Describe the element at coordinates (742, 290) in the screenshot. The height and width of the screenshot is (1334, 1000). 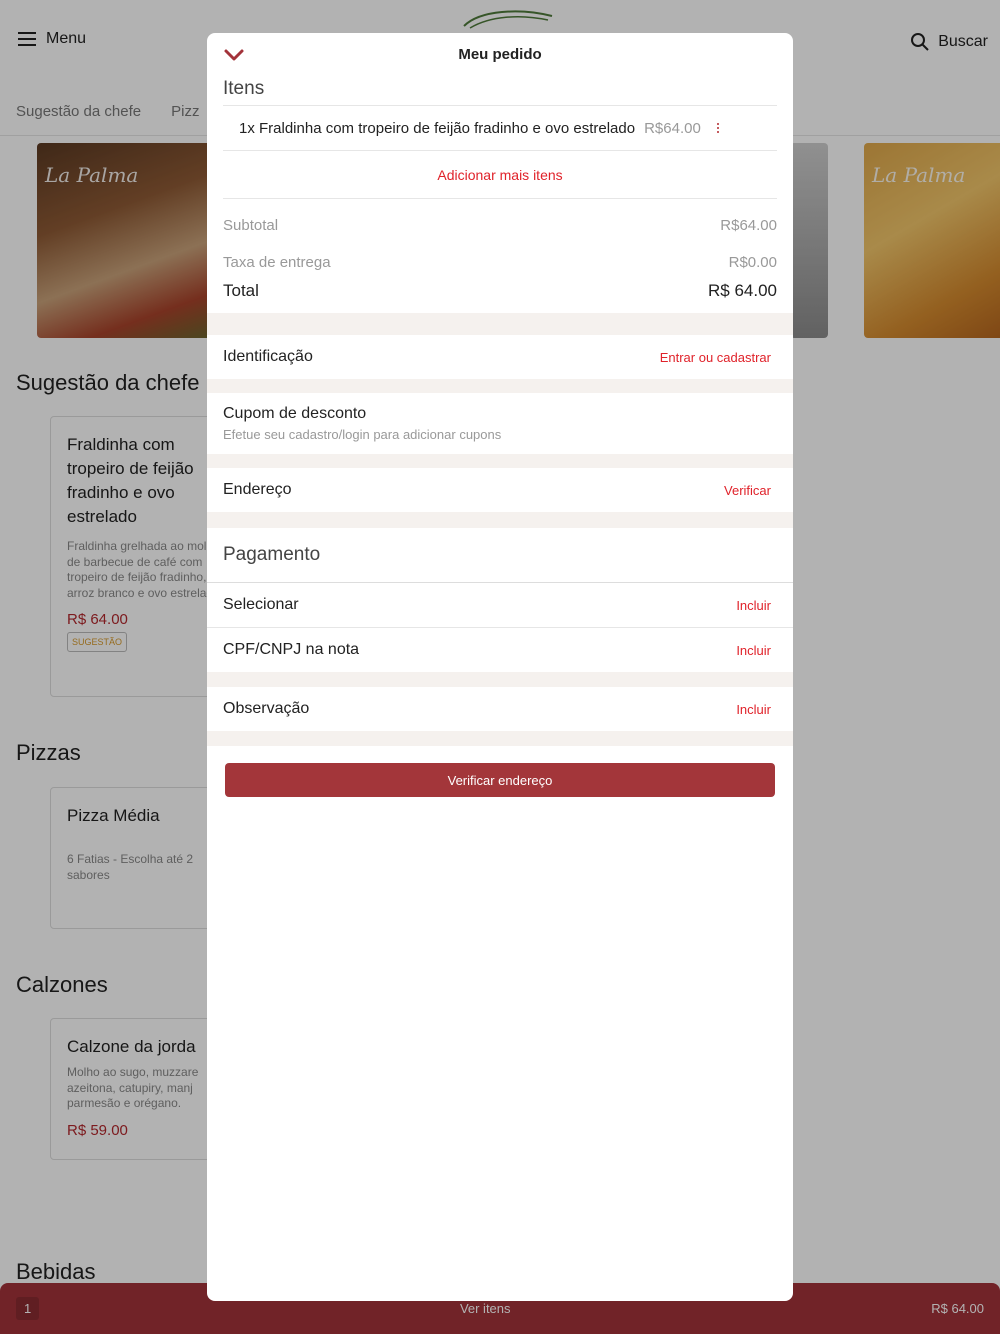
I see `total-value: R$ 64.00` at that location.